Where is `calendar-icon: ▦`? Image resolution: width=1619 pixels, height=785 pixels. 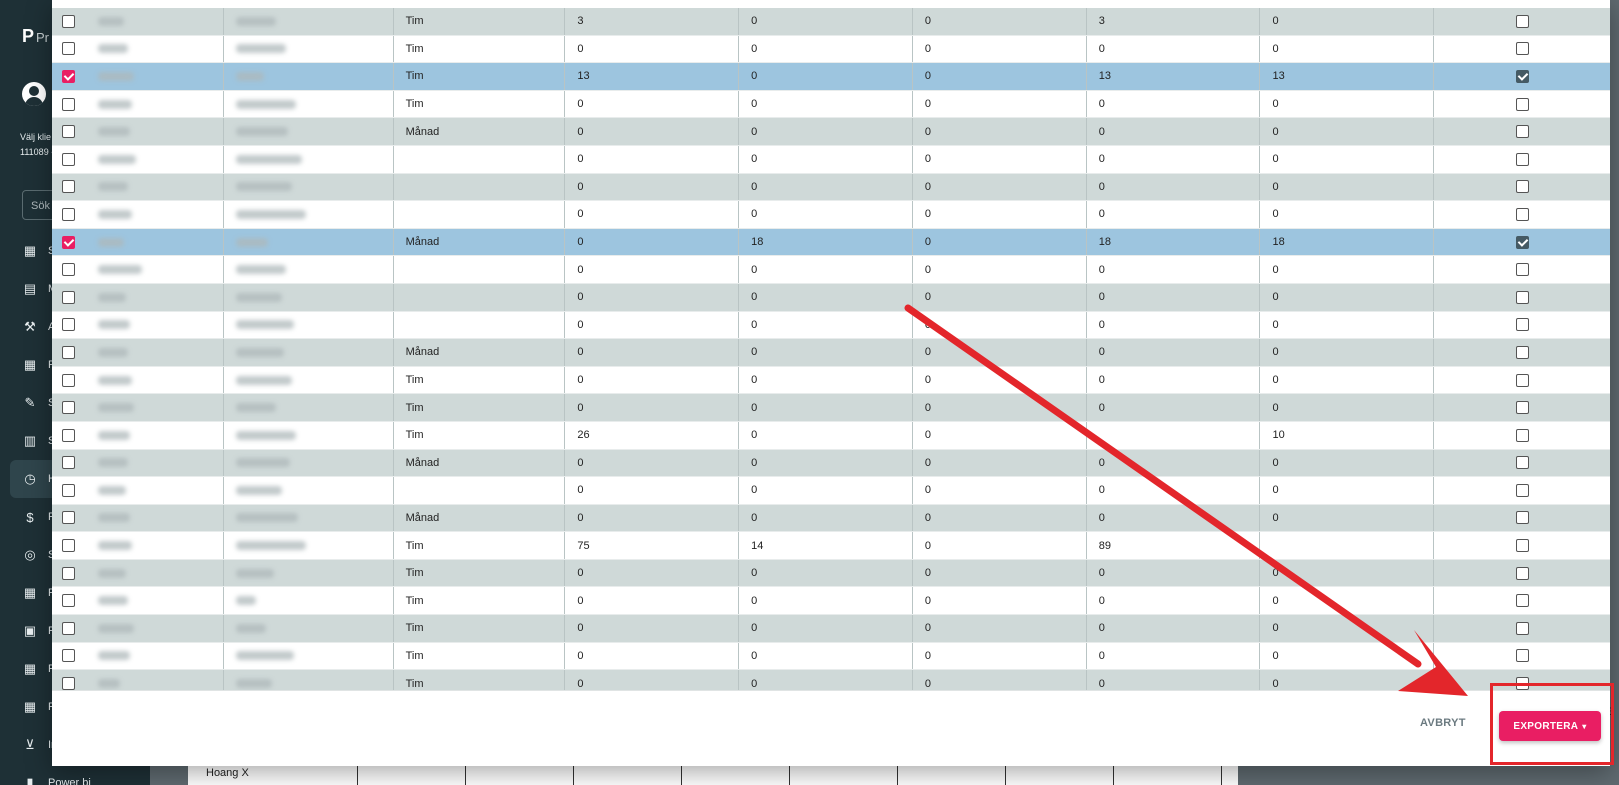
calendar-icon: ▦ is located at coordinates (30, 706).